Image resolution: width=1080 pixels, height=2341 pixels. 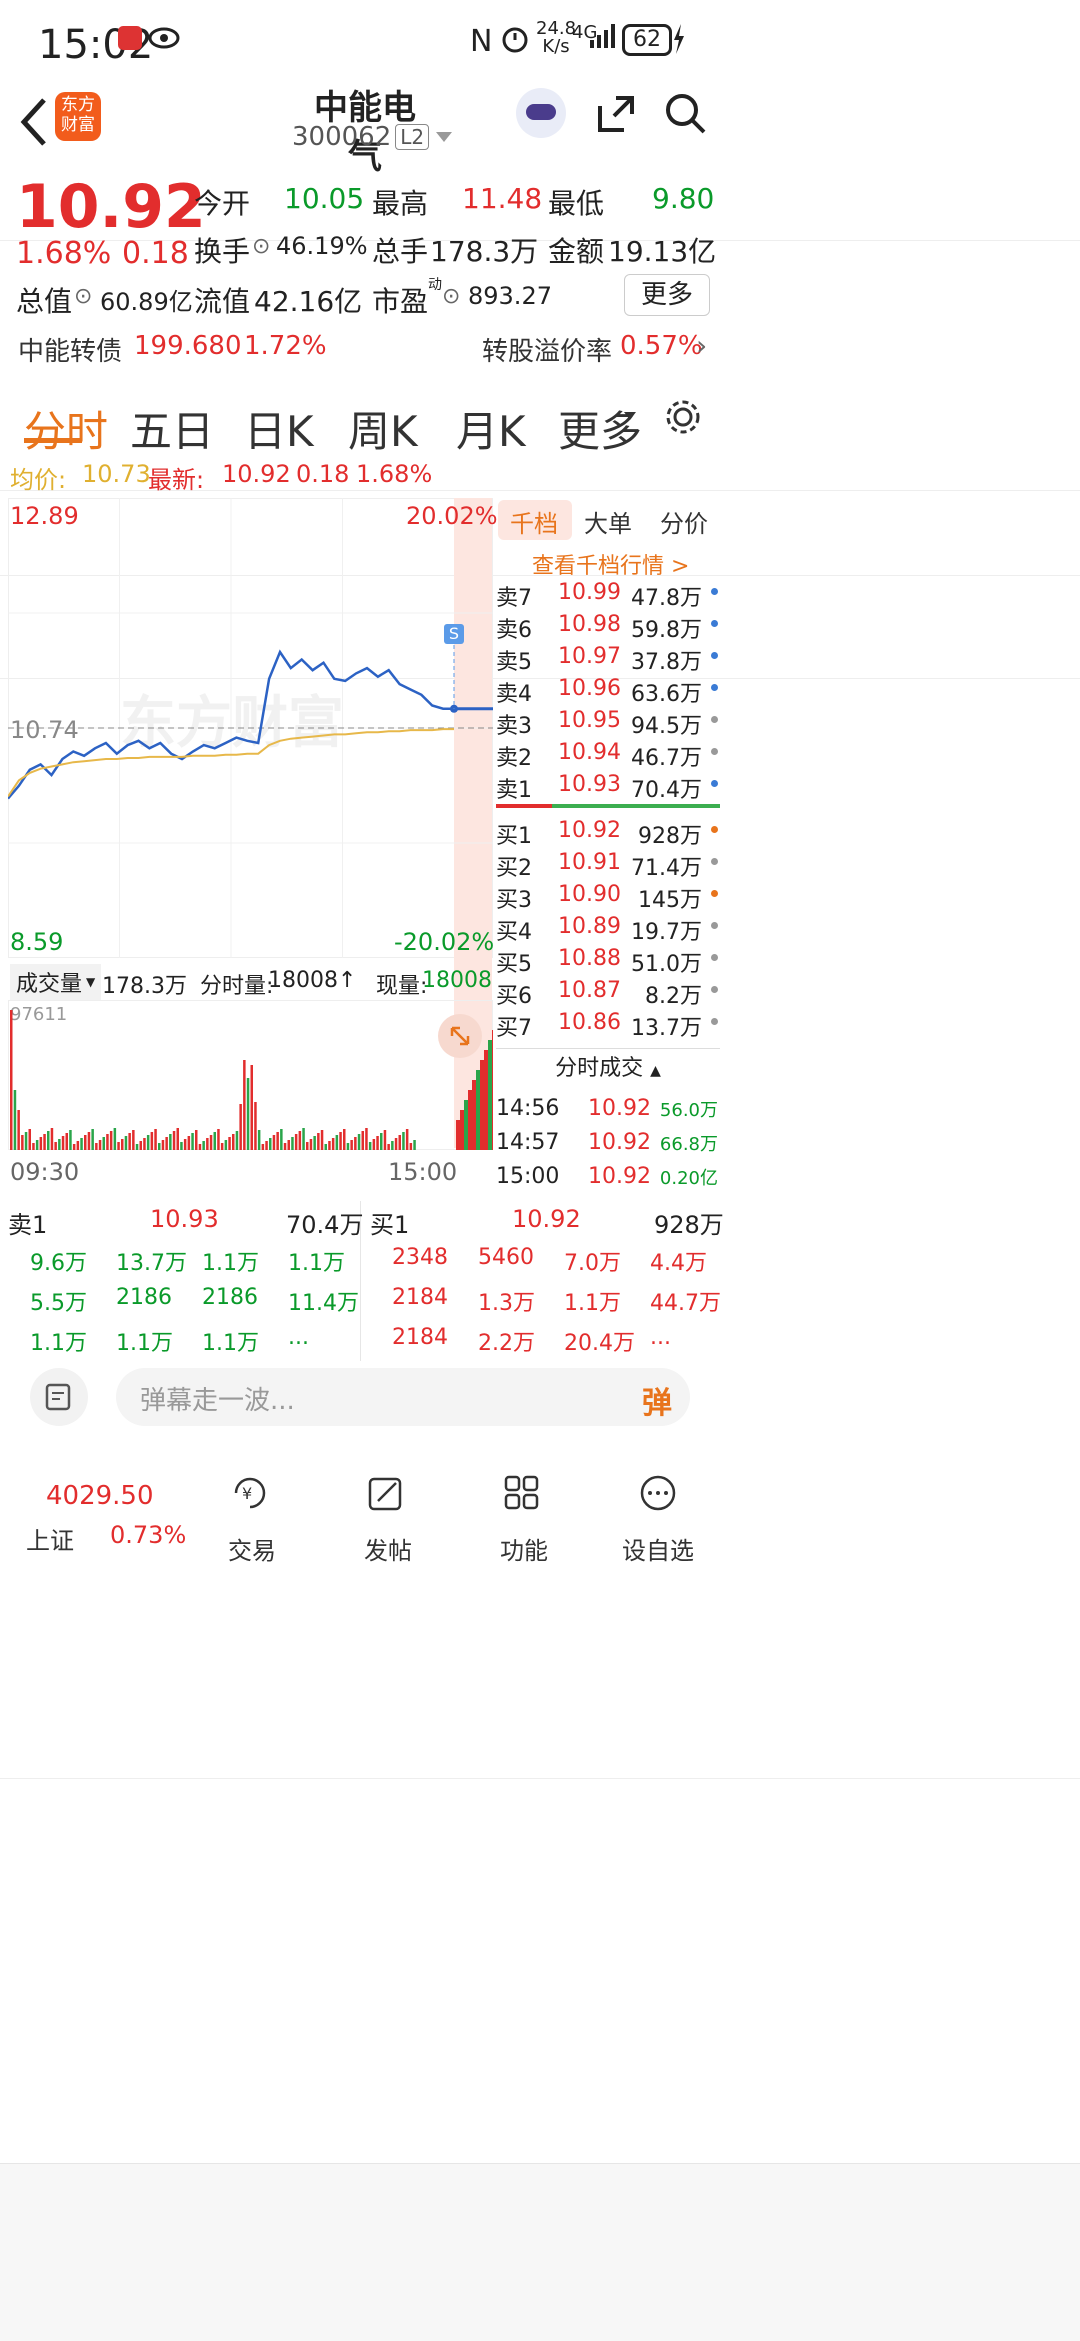 I want to click on index-name: 上证, so click(x=50, y=1541).